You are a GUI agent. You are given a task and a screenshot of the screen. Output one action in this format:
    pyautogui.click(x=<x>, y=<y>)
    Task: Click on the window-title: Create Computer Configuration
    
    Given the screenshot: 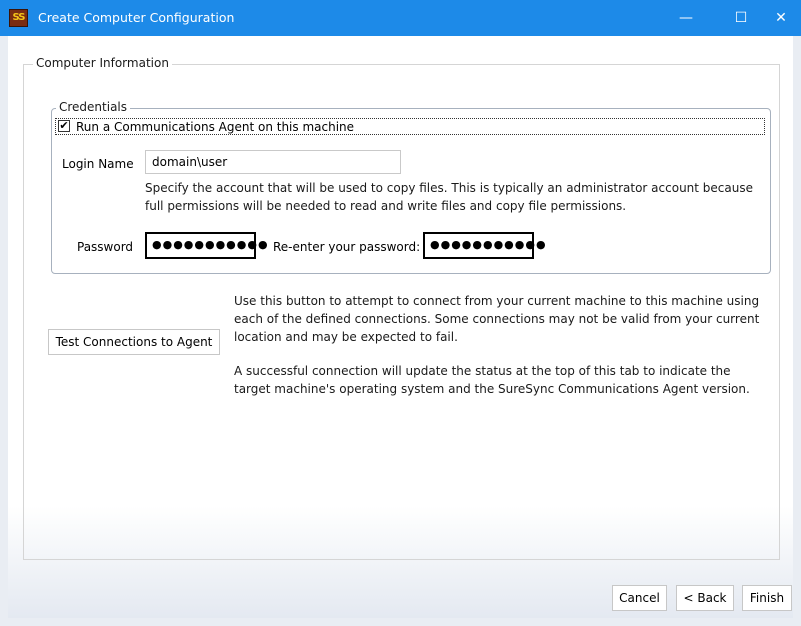 What is the action you would take?
    pyautogui.click(x=136, y=17)
    